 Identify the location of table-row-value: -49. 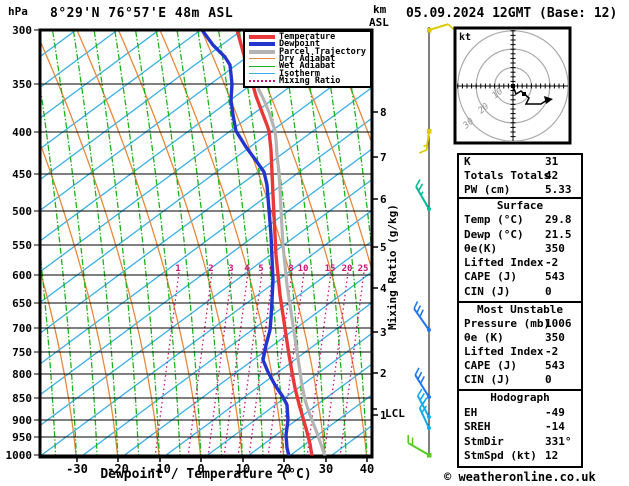
(555, 412).